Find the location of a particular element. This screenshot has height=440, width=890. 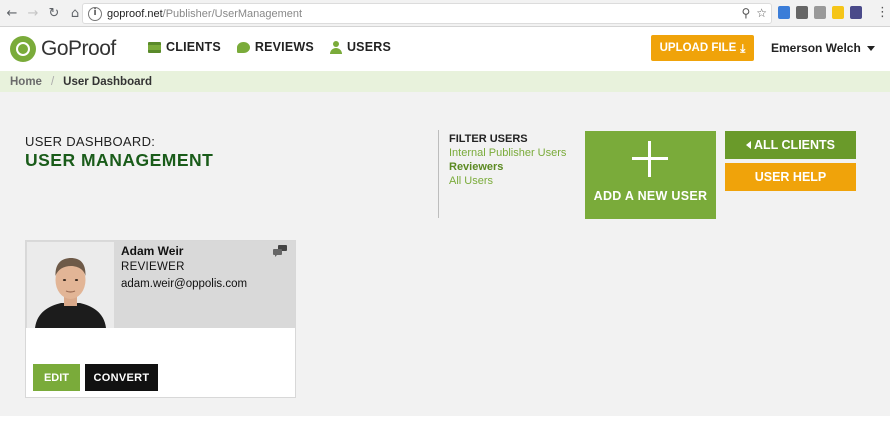

add-new-user-label: ADD A NEW USER is located at coordinates (650, 196).